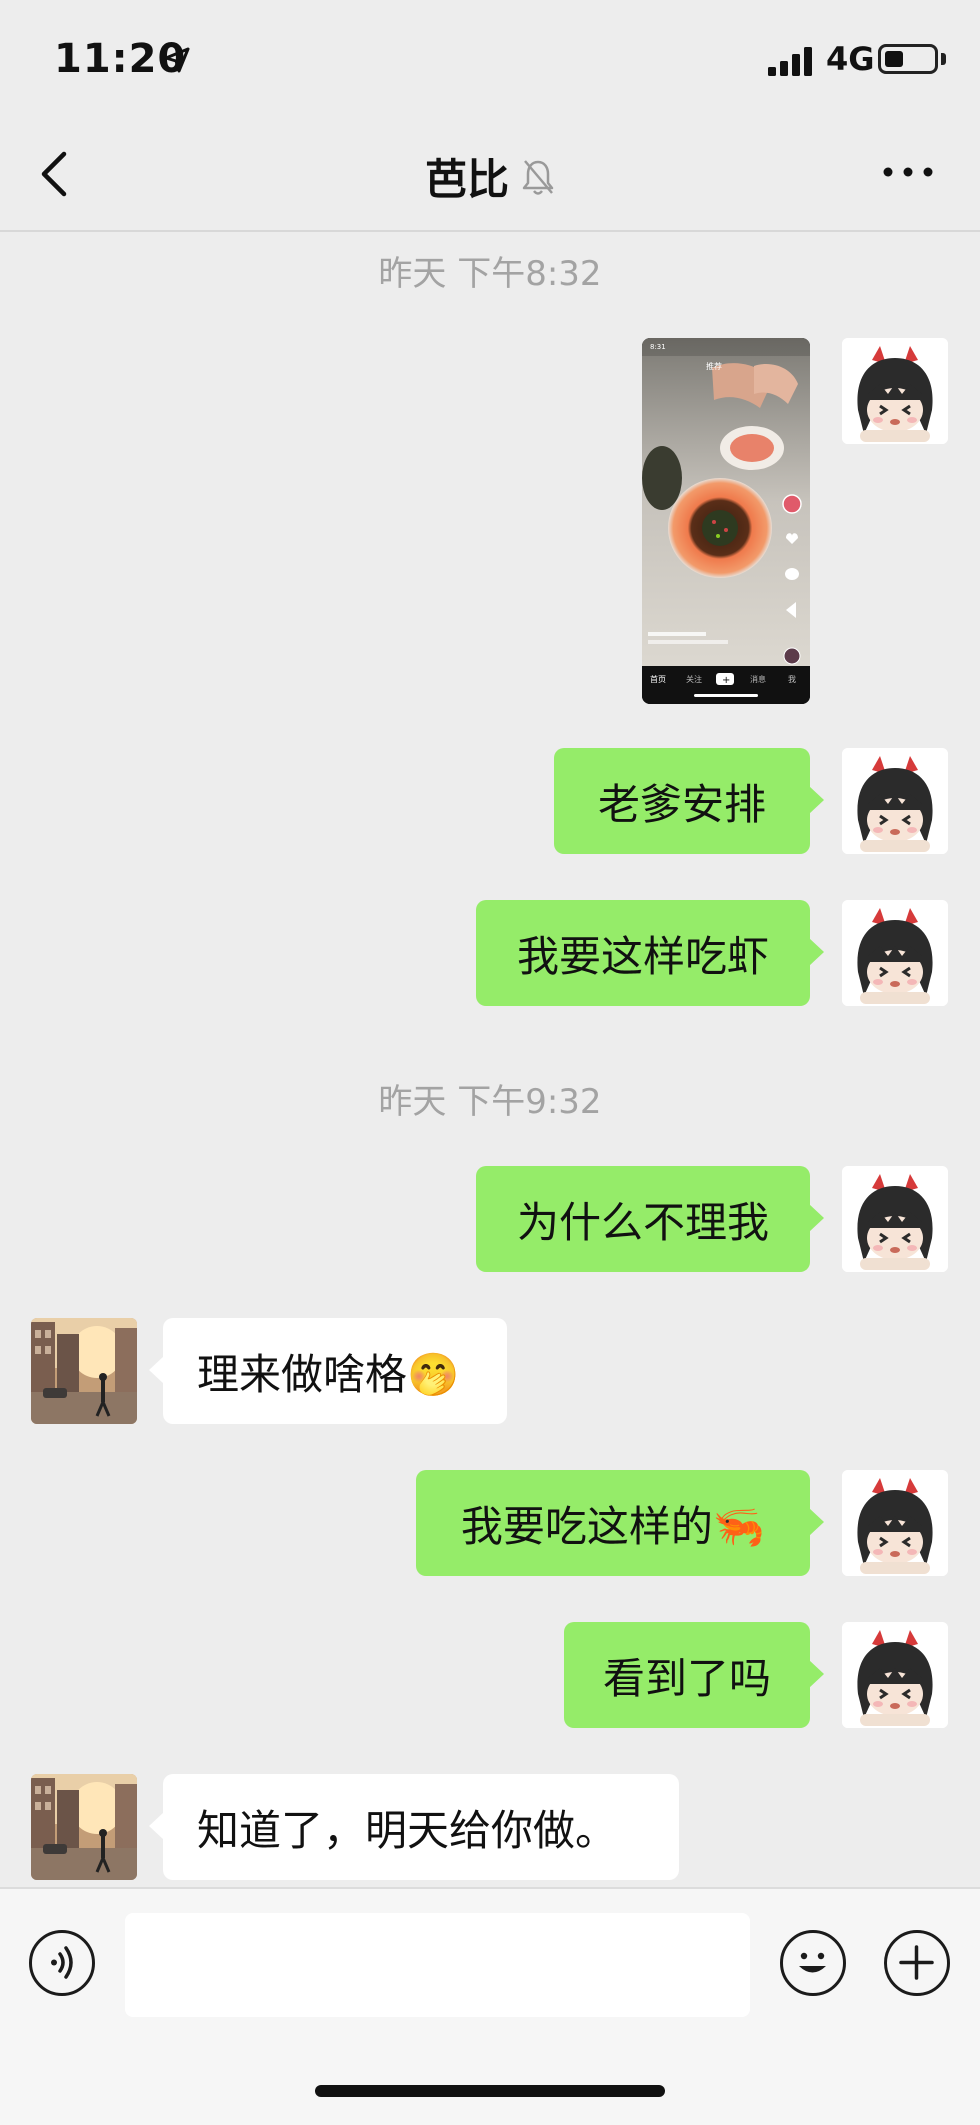 This screenshot has width=980, height=2125. I want to click on video-frame: 8:31 推荐 首页 关注 + 消息 我, so click(726, 521).